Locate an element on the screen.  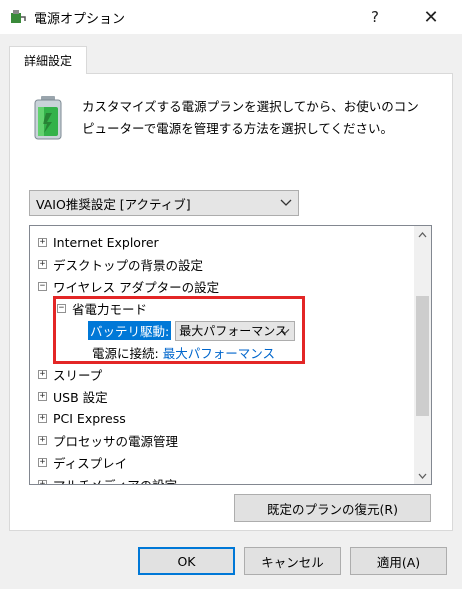
tree-item-label: スリープ is located at coordinates (78, 375).